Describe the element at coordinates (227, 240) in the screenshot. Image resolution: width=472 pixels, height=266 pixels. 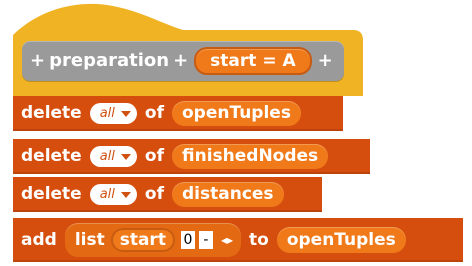
I see `arrows-icon: ◂▸` at that location.